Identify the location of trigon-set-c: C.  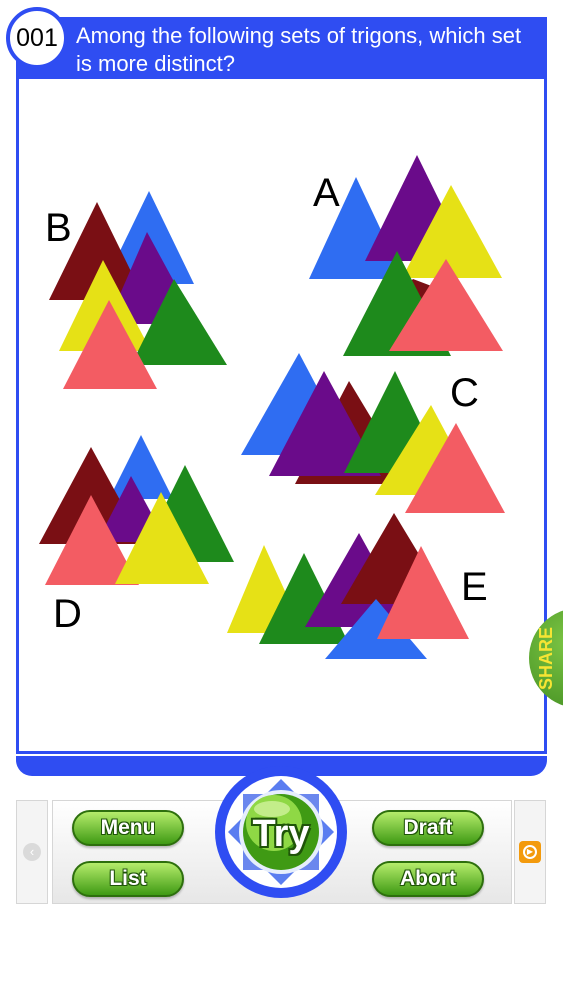
(373, 433).